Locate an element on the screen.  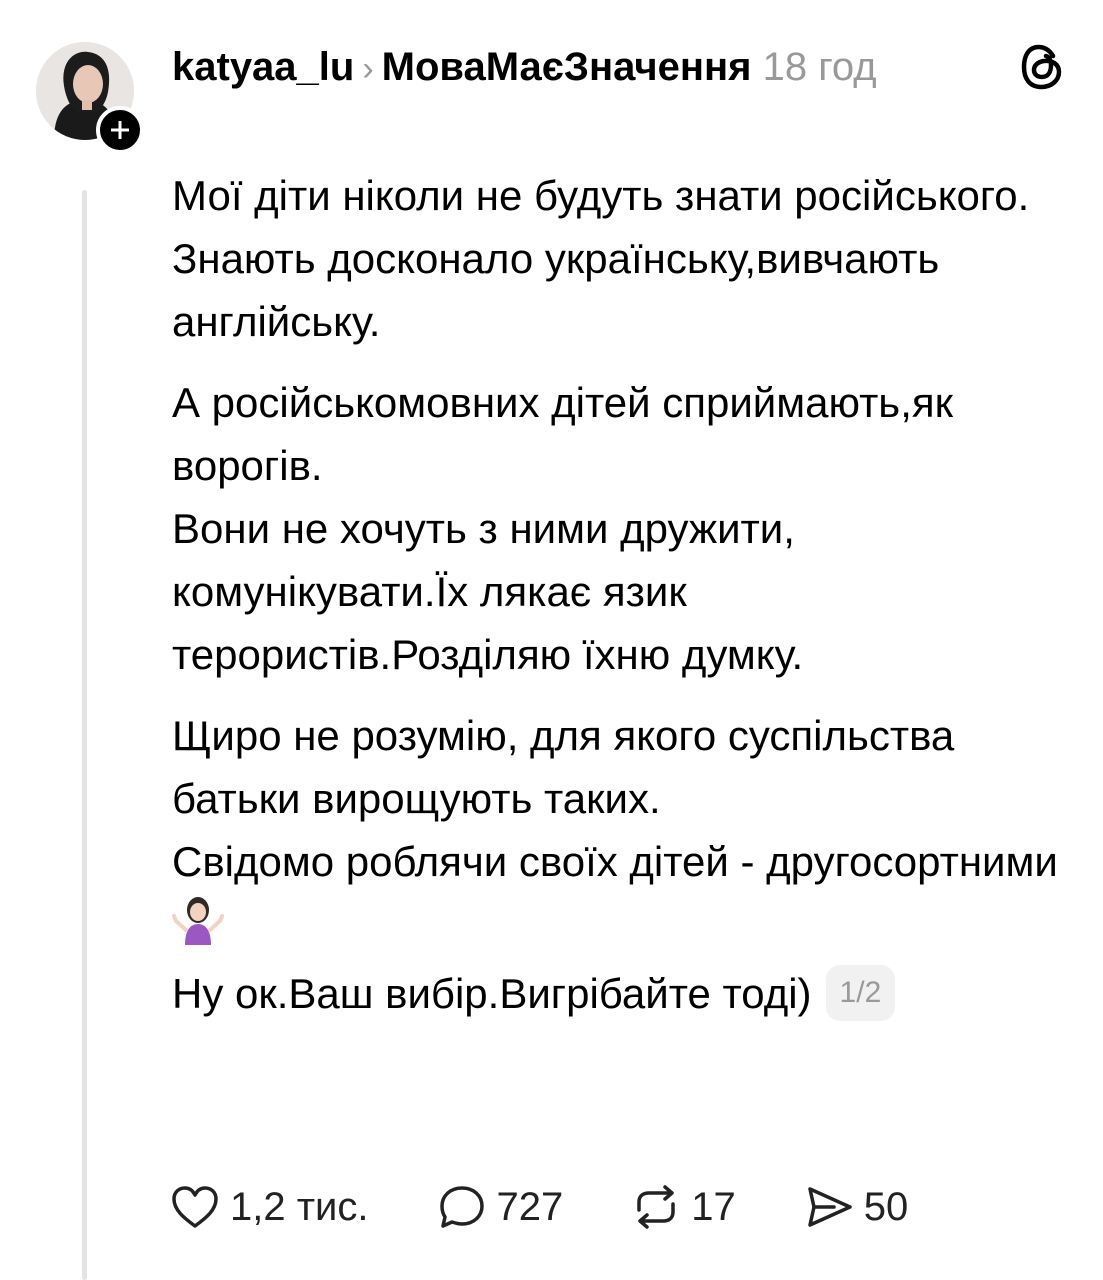
send-icon is located at coordinates (830, 1207).